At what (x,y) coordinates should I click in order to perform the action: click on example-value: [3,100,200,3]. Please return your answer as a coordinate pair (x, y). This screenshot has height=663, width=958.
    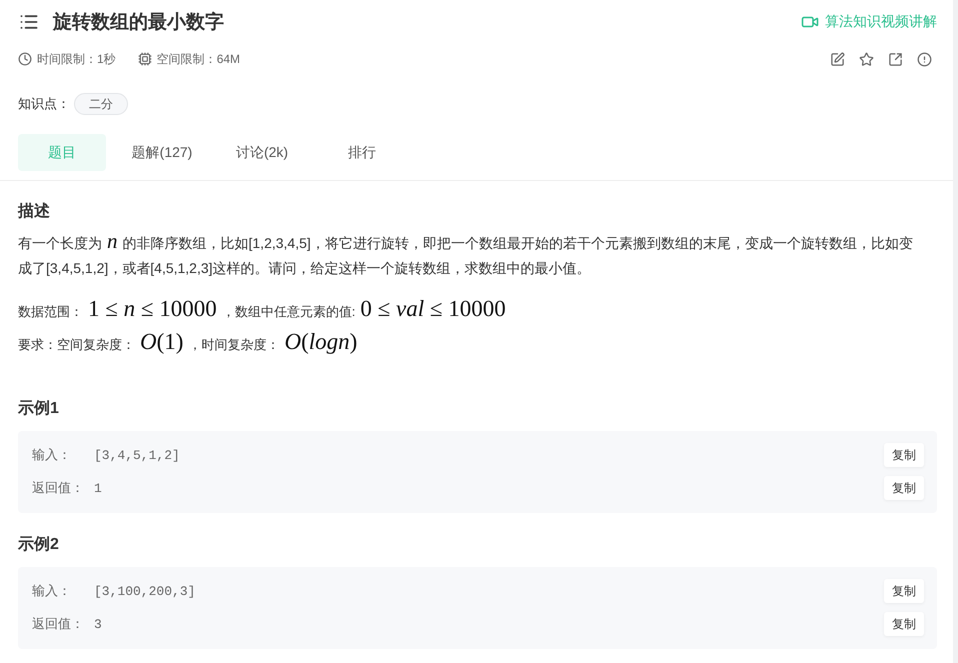
    Looking at the image, I should click on (145, 591).